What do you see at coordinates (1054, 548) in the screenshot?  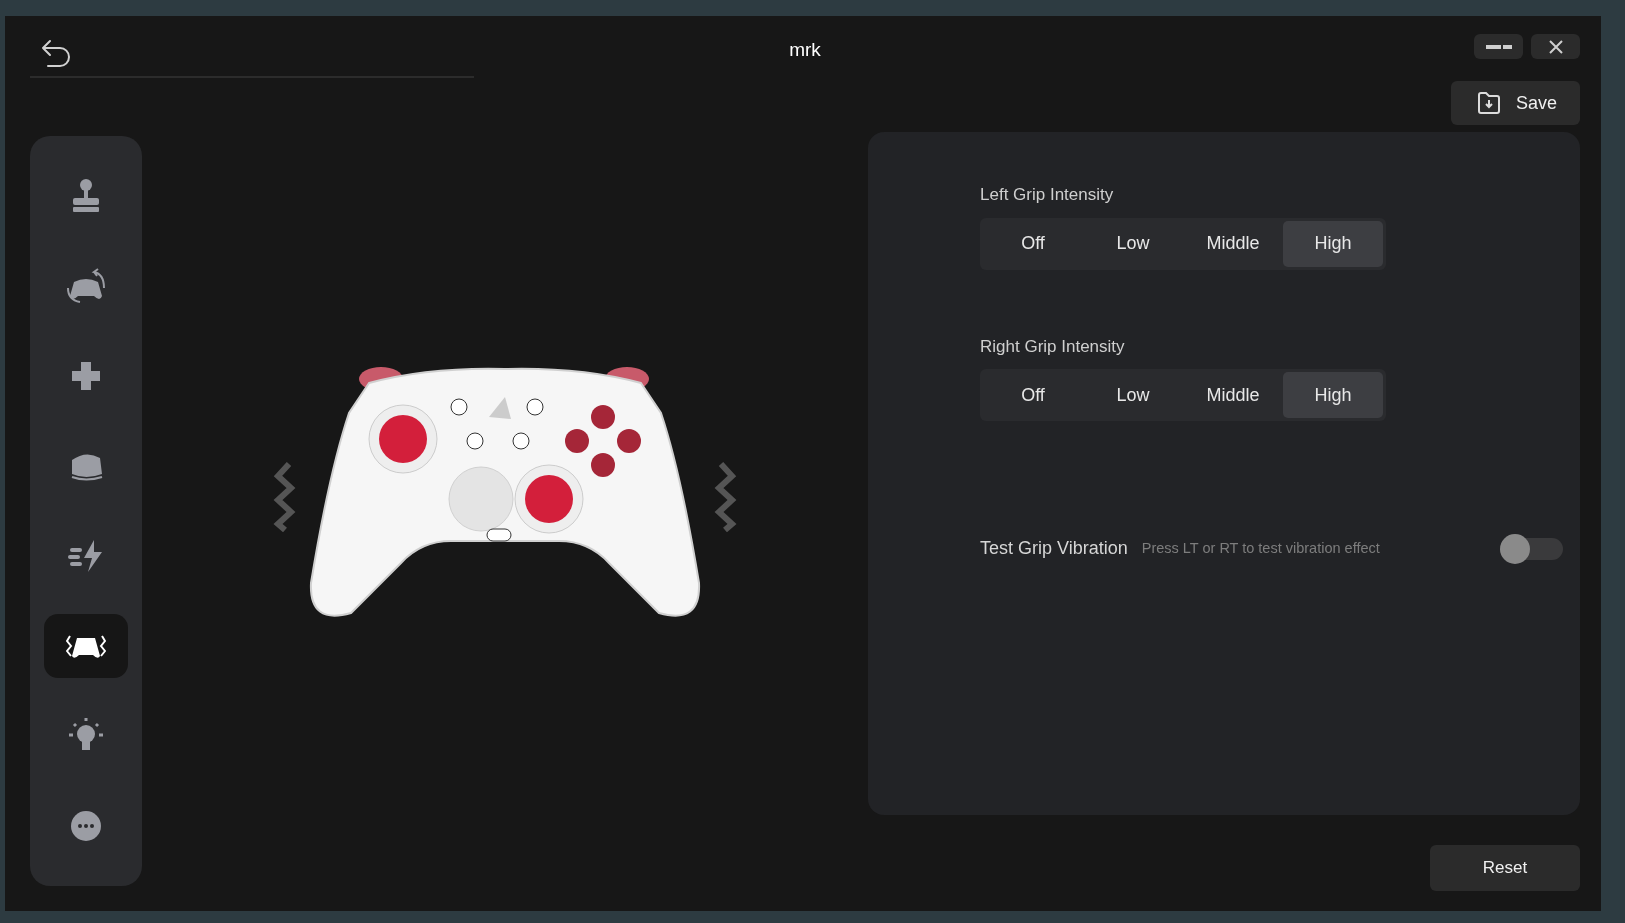 I see `setting-label: Test Grip Vibration` at bounding box center [1054, 548].